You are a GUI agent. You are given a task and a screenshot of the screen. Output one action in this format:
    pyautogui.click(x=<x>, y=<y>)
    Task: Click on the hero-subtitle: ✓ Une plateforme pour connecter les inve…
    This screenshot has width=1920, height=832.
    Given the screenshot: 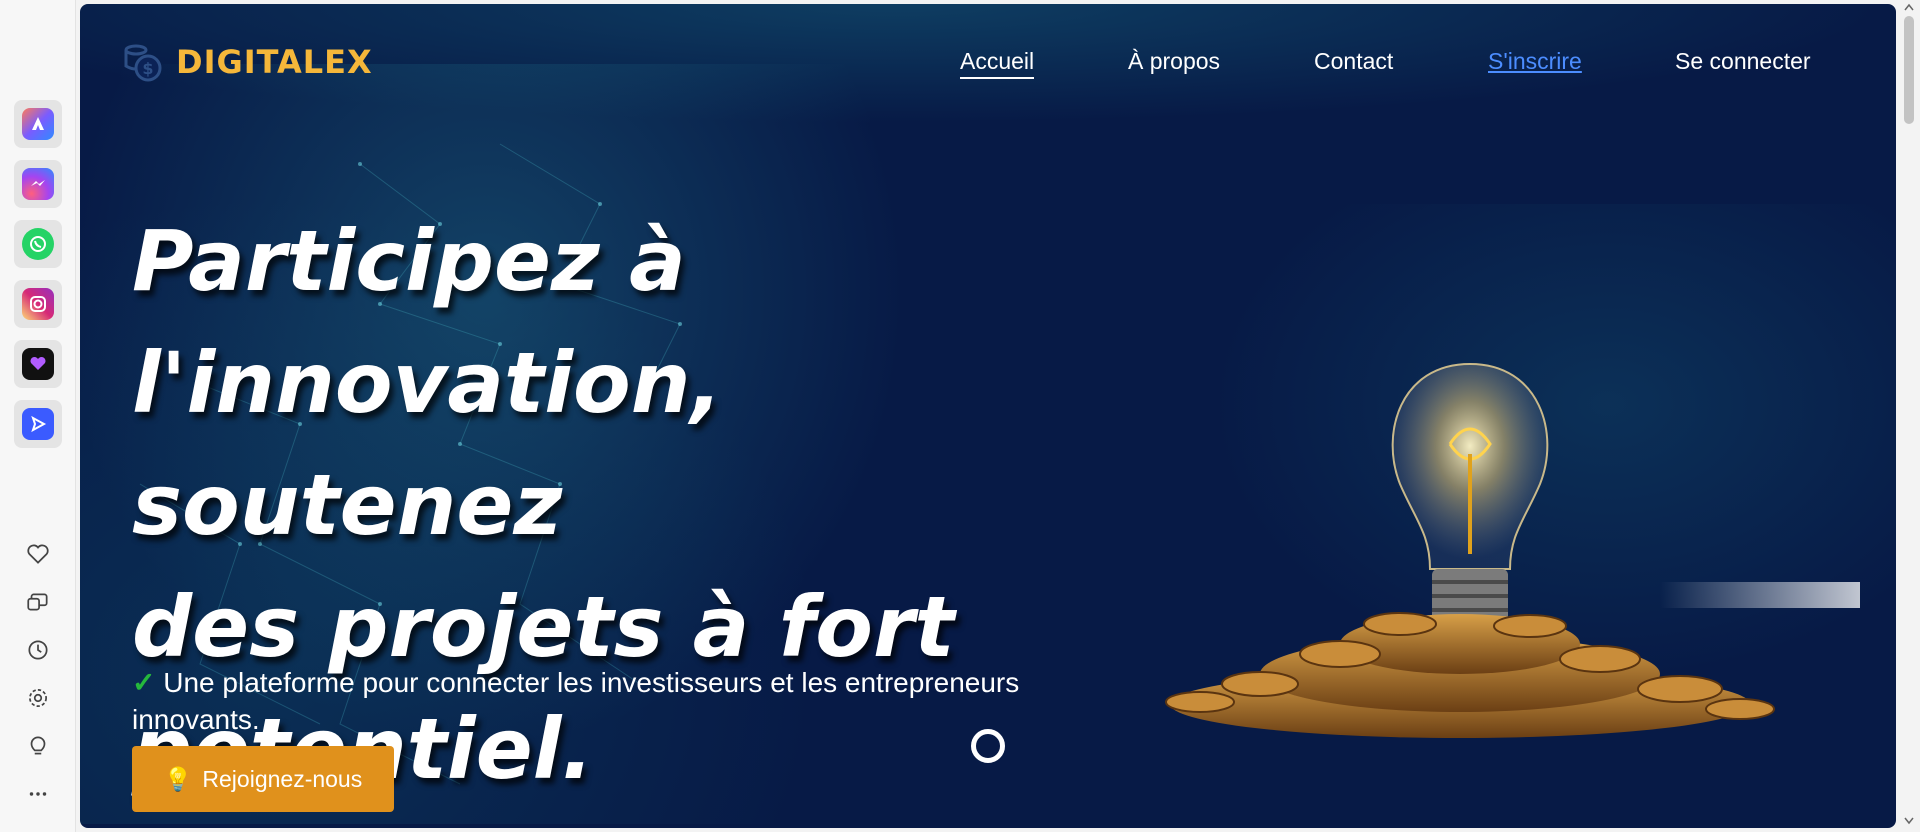 What is the action you would take?
    pyautogui.click(x=632, y=701)
    